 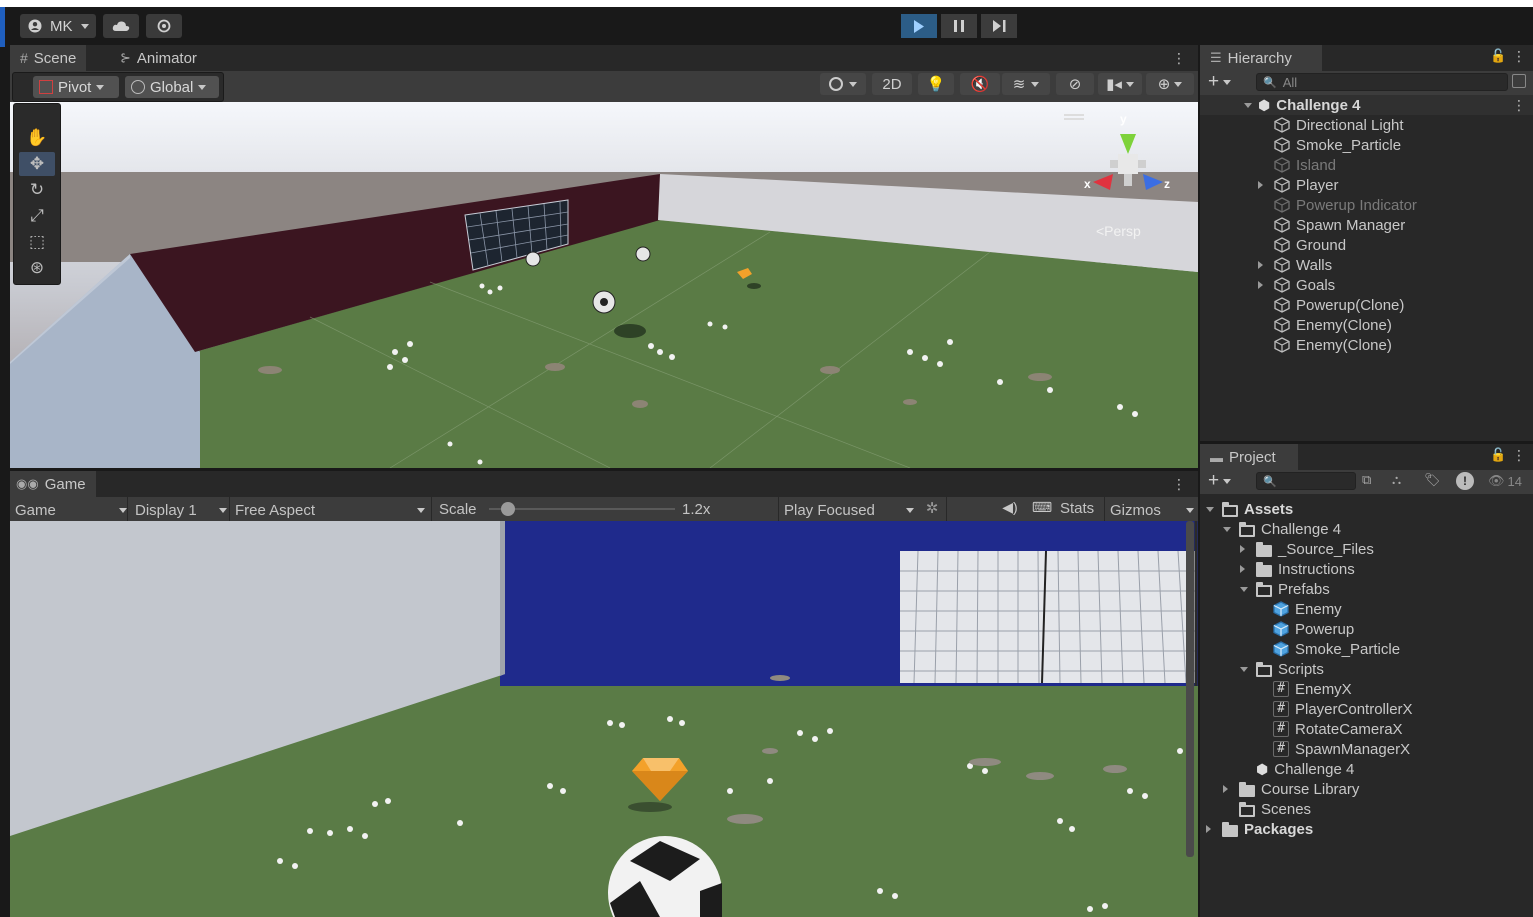 What do you see at coordinates (932, 509) in the screenshot?
I see `bug-toggle: ✲` at bounding box center [932, 509].